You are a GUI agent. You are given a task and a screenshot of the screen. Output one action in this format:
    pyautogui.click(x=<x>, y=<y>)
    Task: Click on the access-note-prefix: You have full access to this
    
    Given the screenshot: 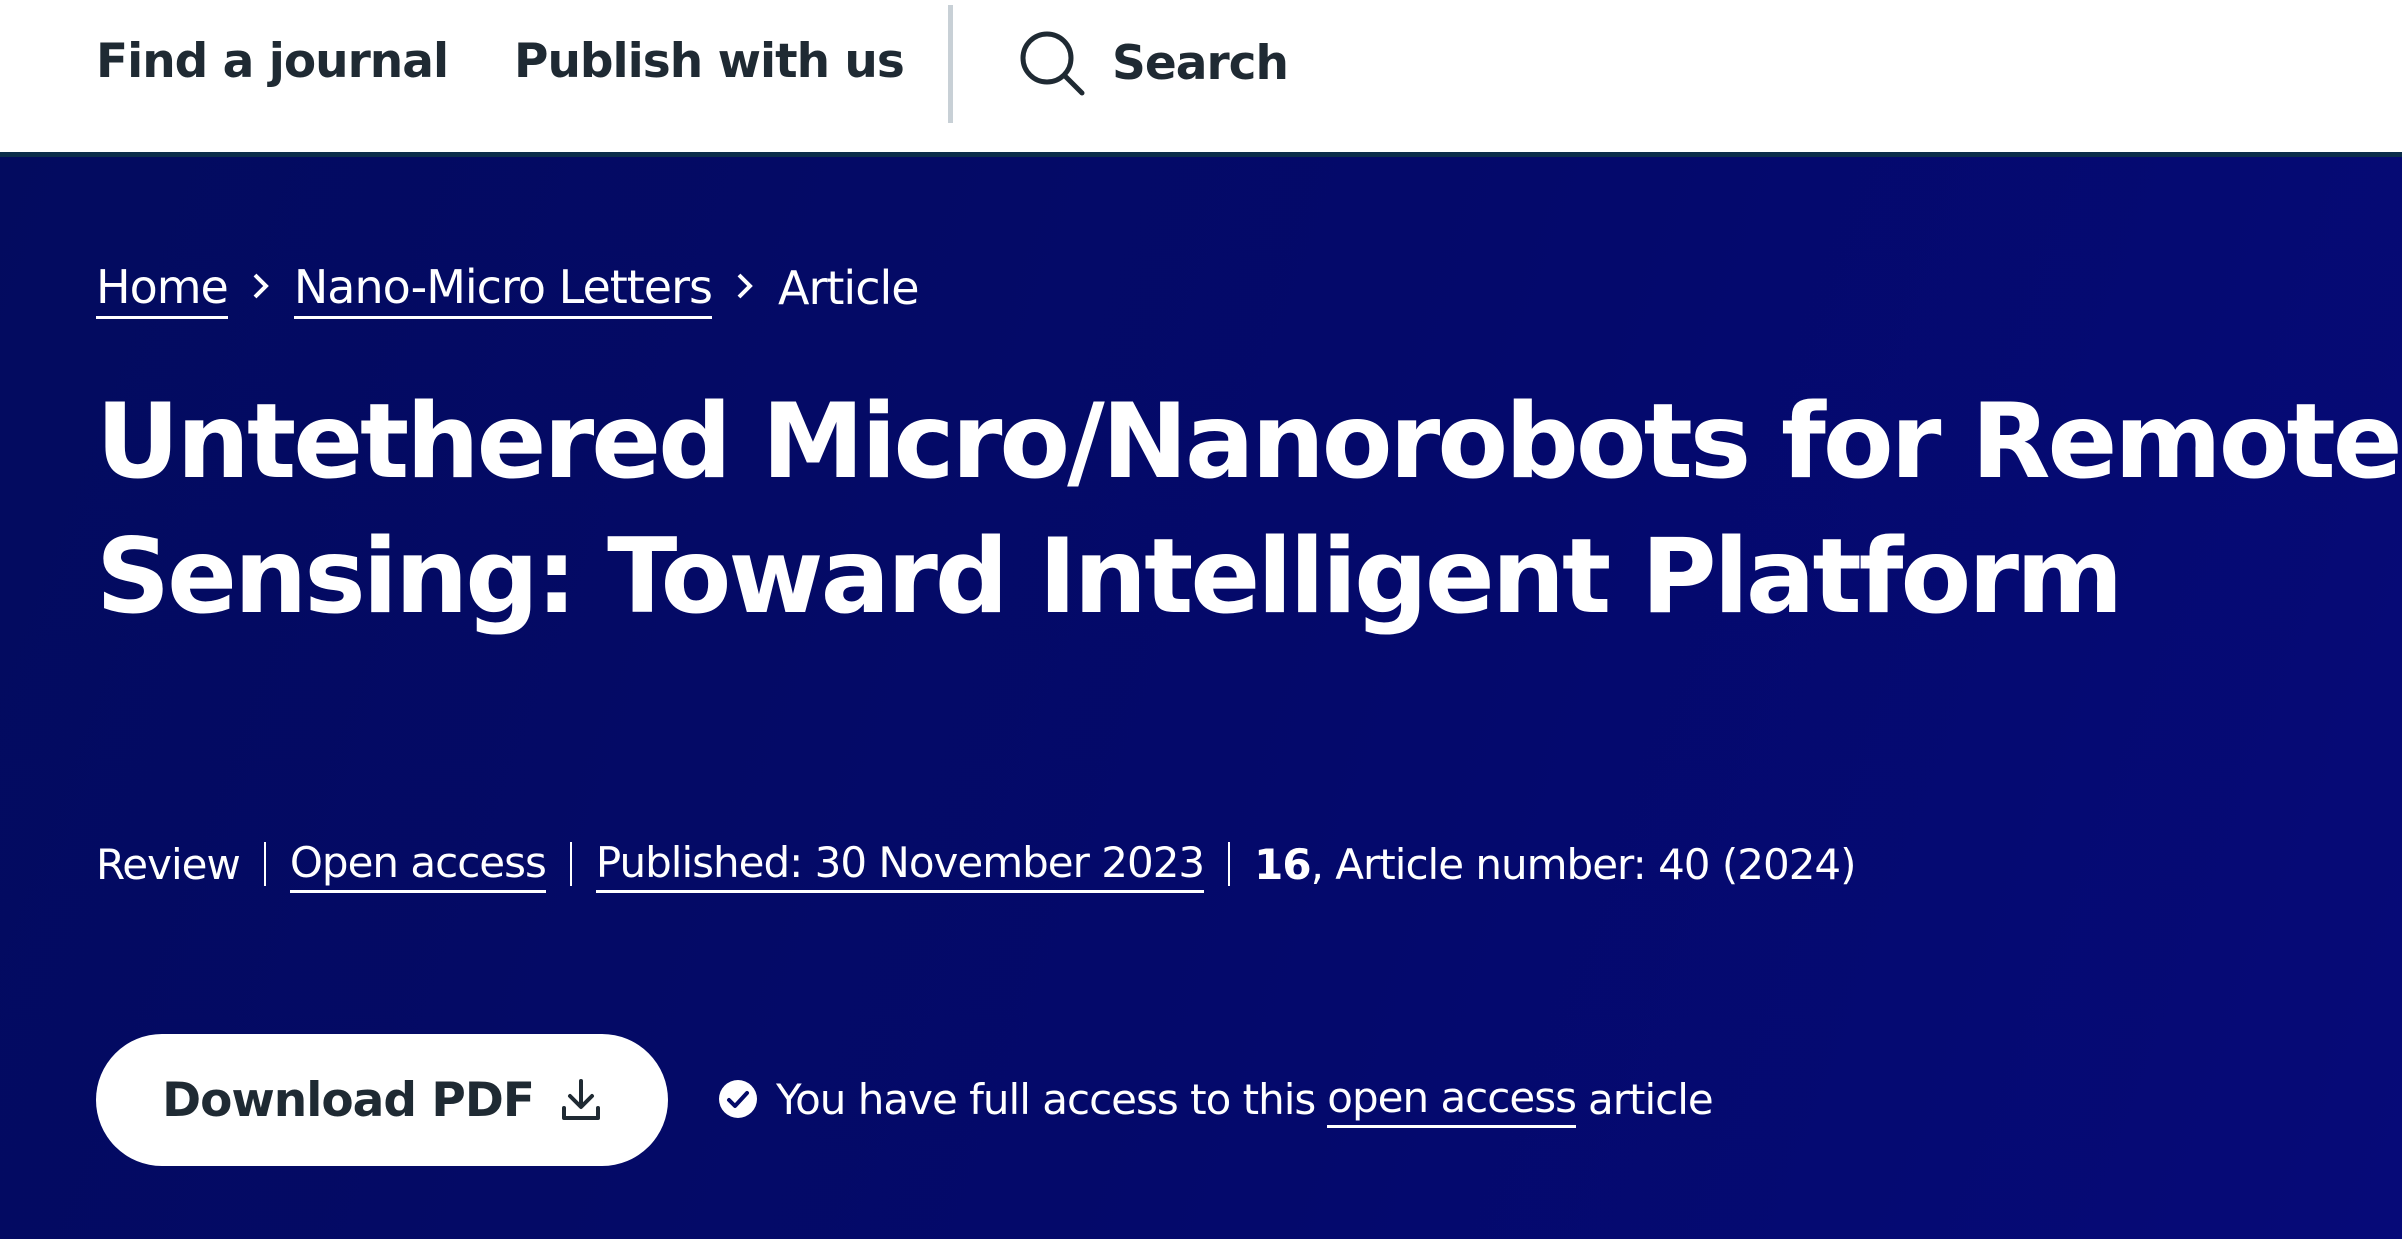 What is the action you would take?
    pyautogui.click(x=1046, y=1099)
    